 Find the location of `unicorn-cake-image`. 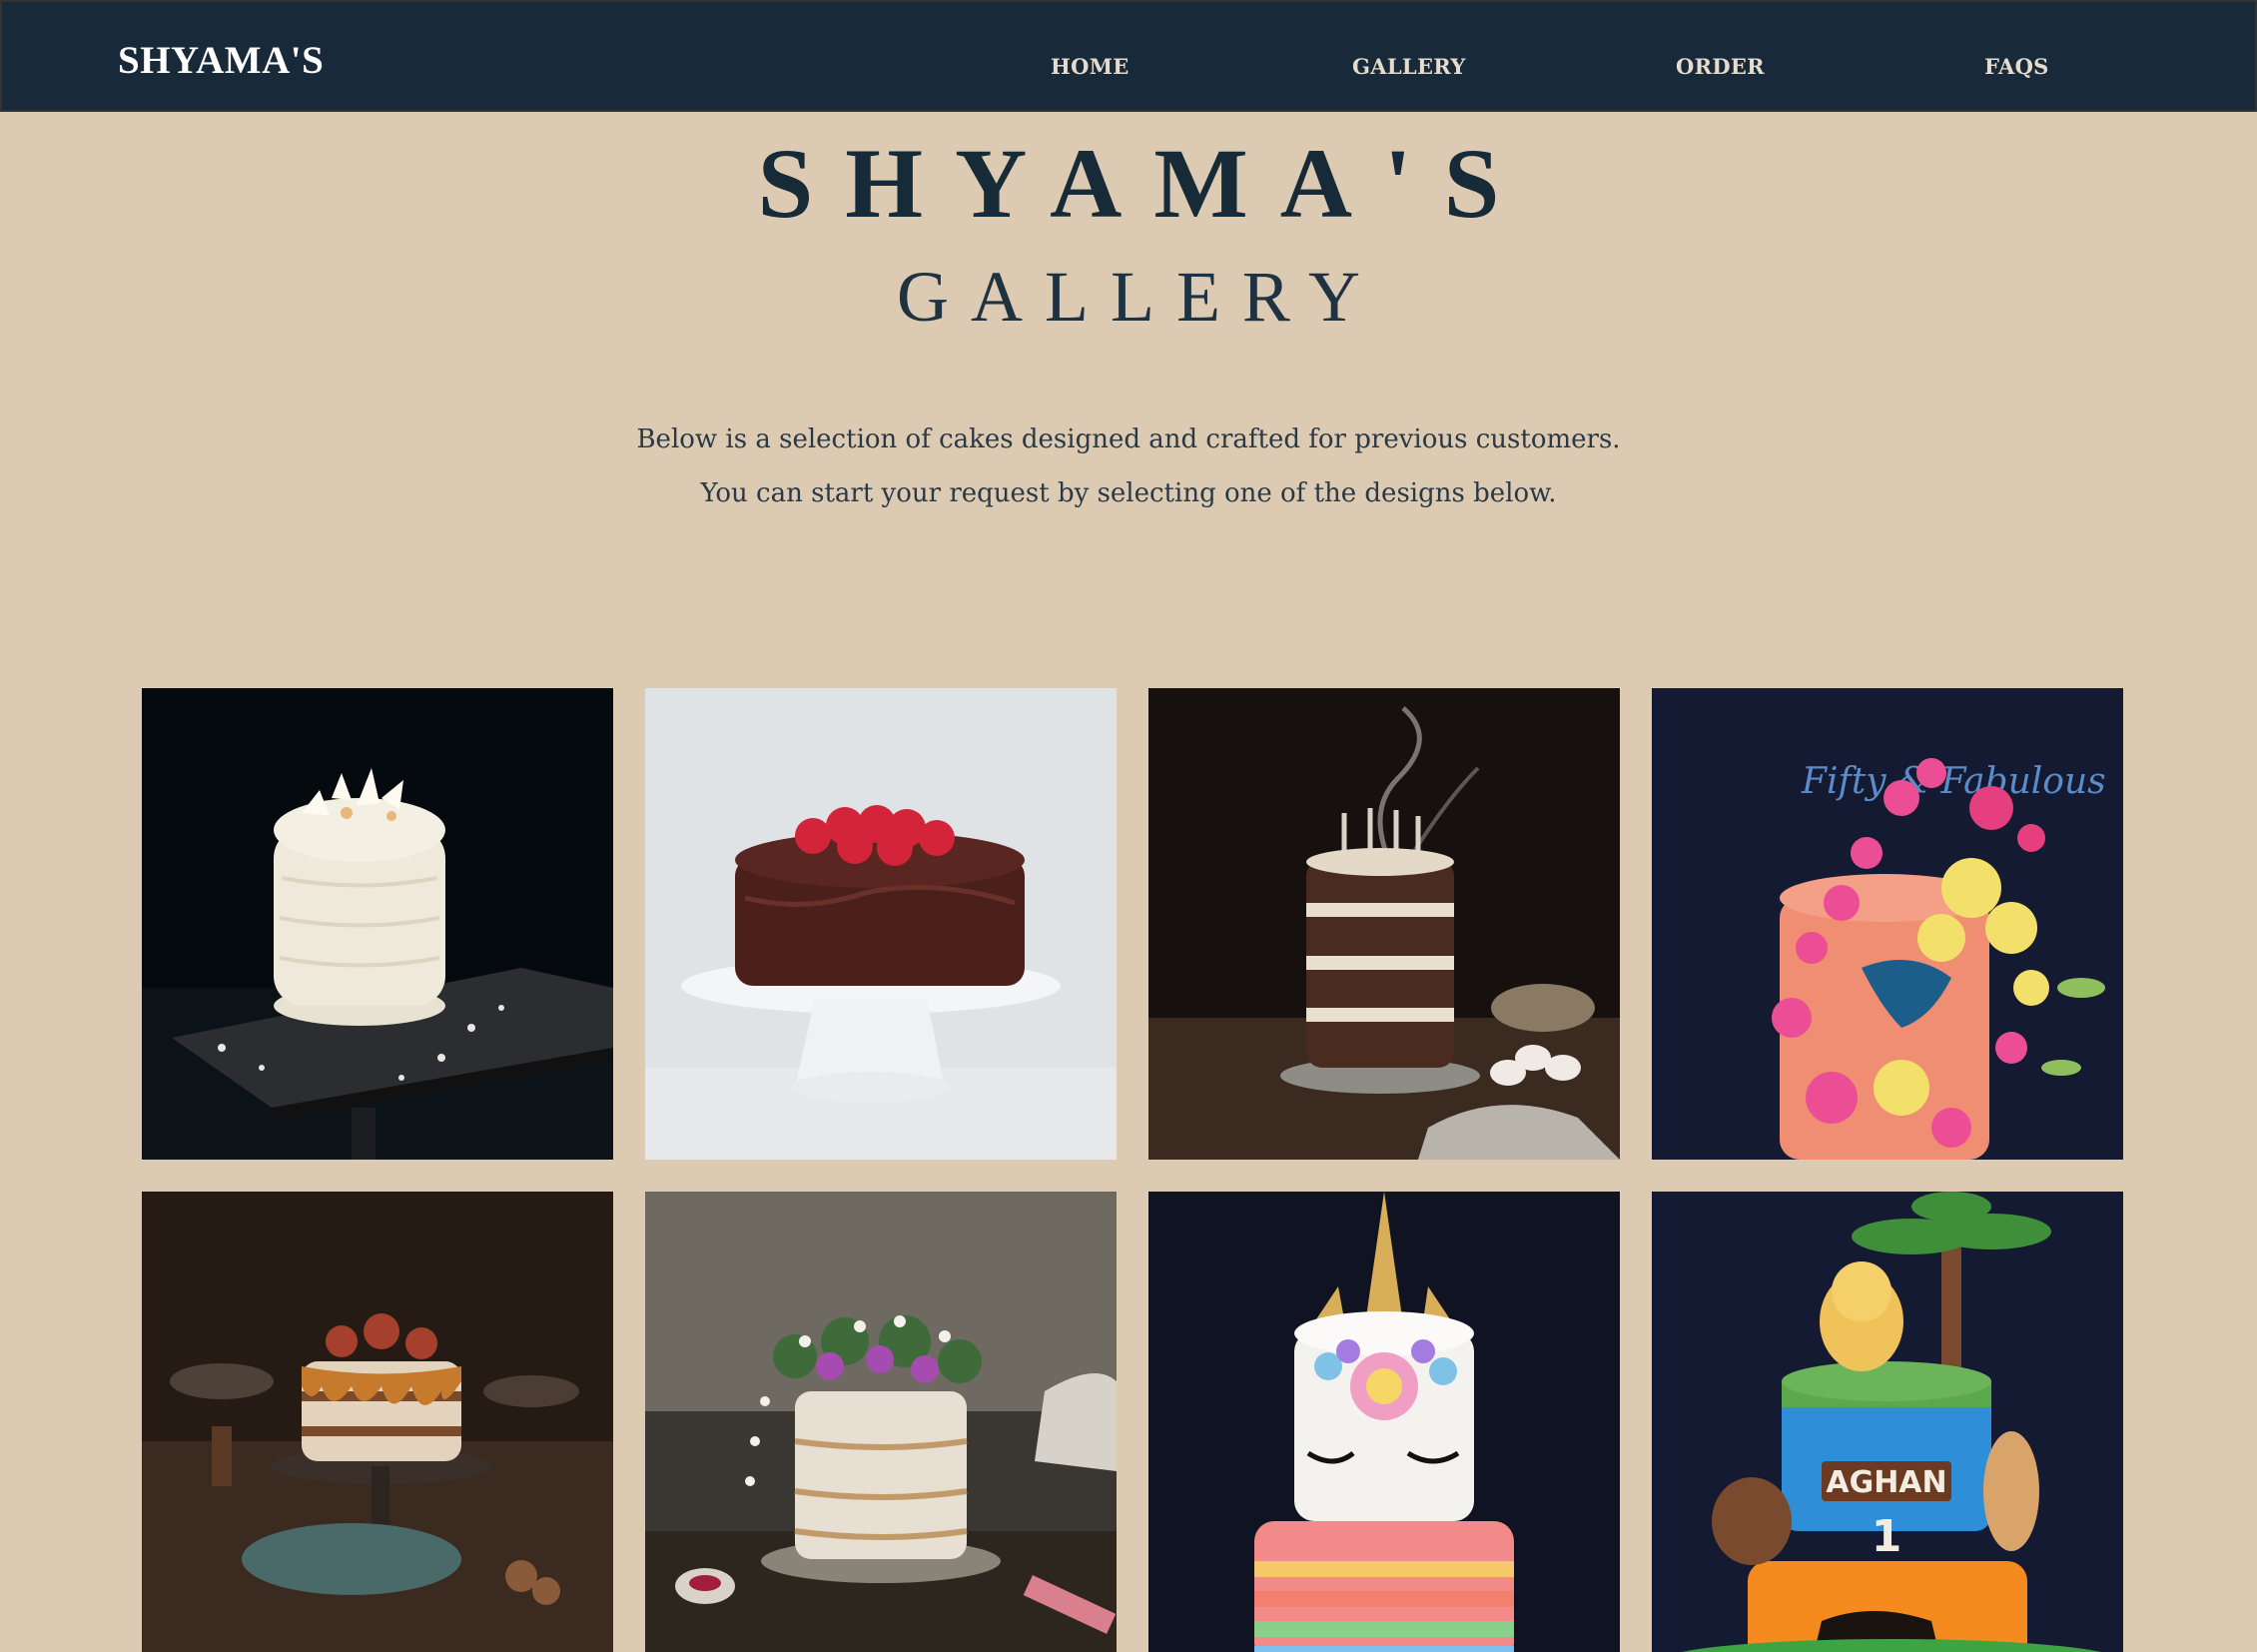

unicorn-cake-image is located at coordinates (1384, 1422).